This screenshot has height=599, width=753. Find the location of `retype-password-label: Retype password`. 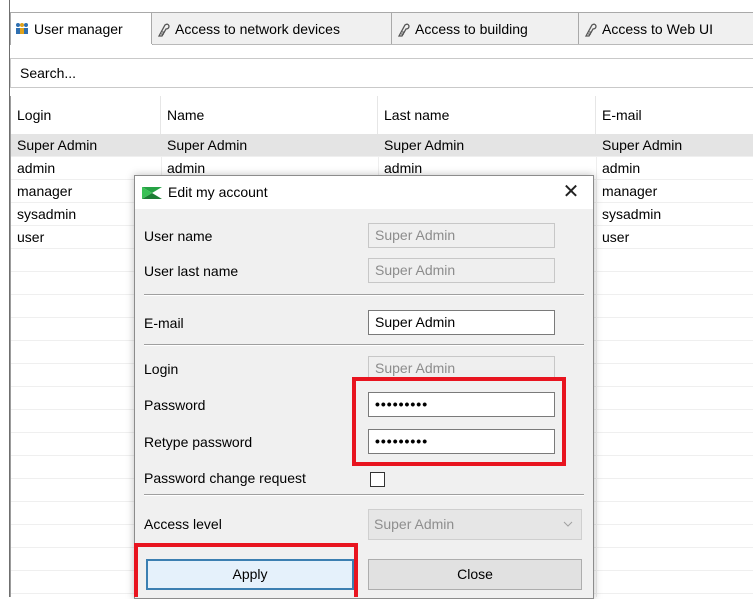

retype-password-label: Retype password is located at coordinates (198, 442).